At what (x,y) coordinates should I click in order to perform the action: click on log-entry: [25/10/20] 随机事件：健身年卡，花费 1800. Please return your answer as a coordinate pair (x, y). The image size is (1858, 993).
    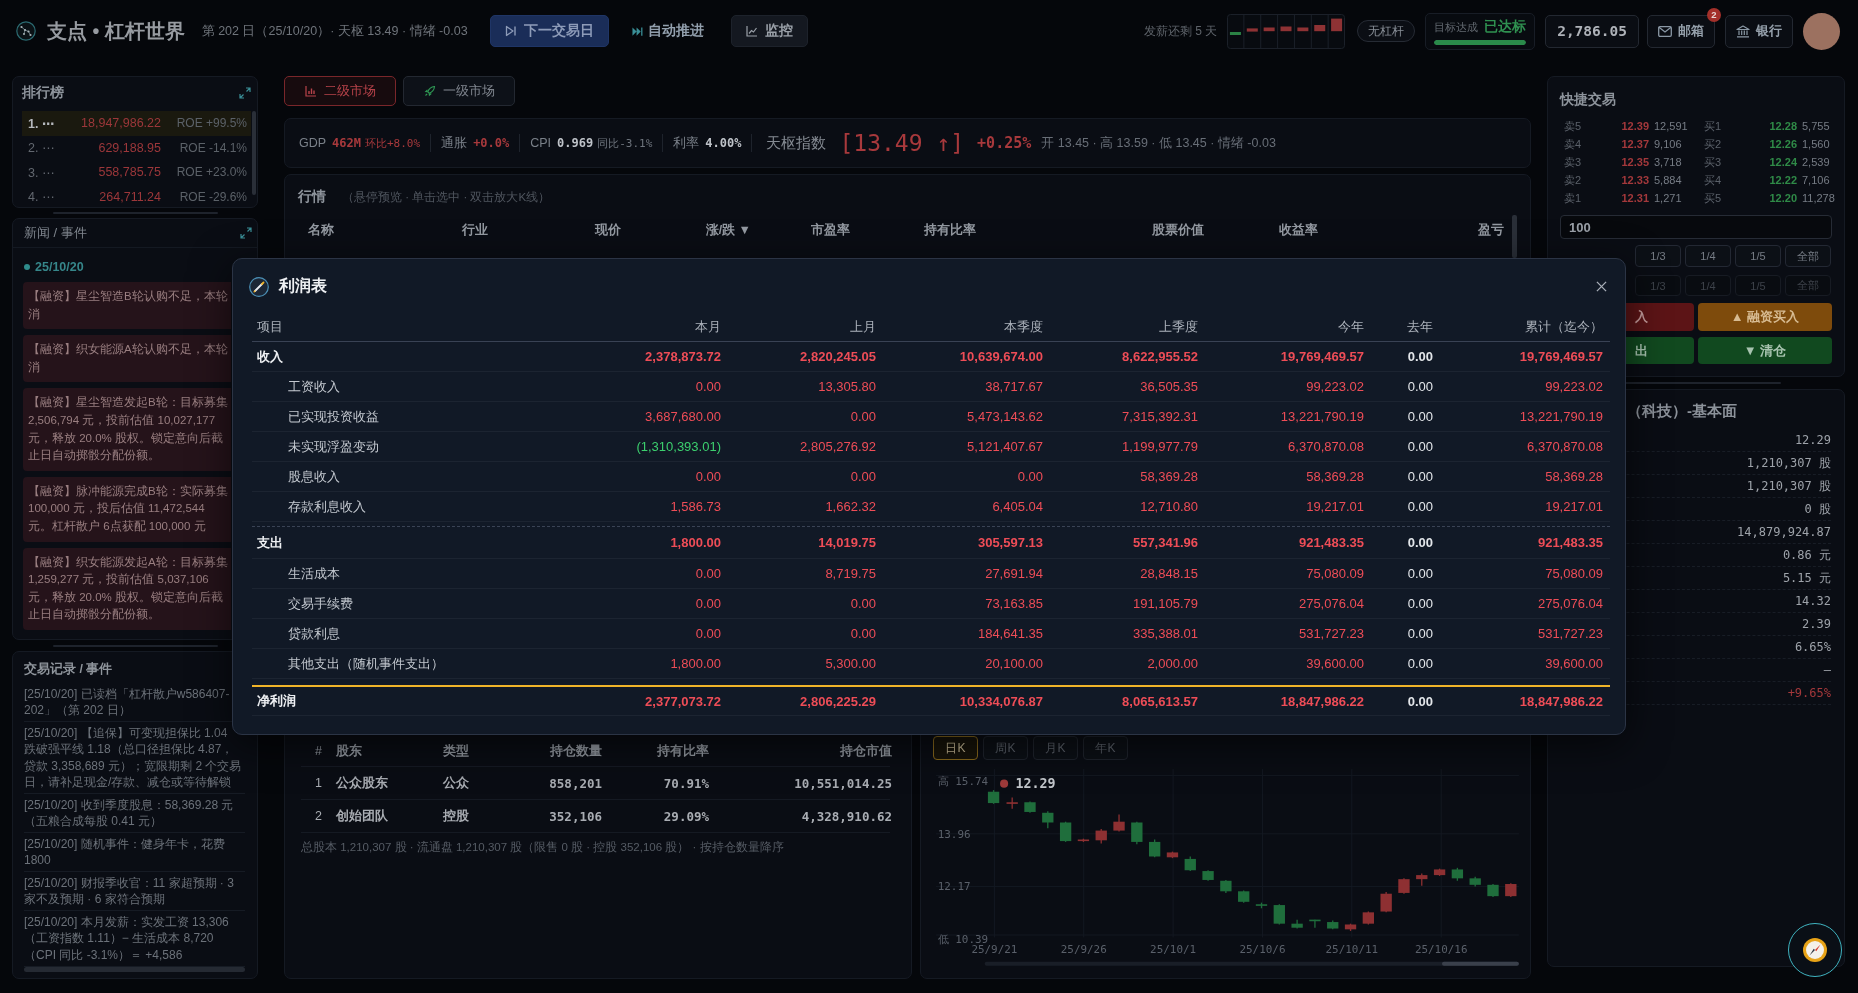
    Looking at the image, I should click on (134, 852).